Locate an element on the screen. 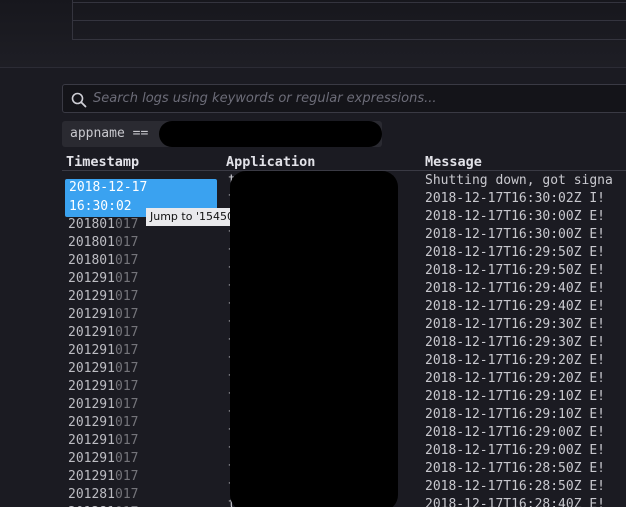 This screenshot has height=507, width=626. timestamp-text: 201281 is located at coordinates (91, 494).